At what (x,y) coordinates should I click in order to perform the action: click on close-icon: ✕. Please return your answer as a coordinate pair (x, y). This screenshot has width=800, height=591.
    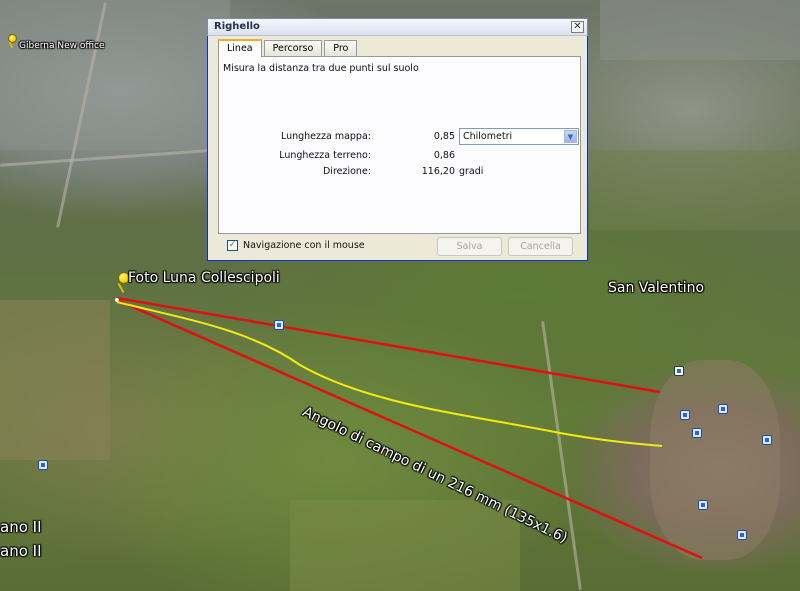
    Looking at the image, I should click on (577, 26).